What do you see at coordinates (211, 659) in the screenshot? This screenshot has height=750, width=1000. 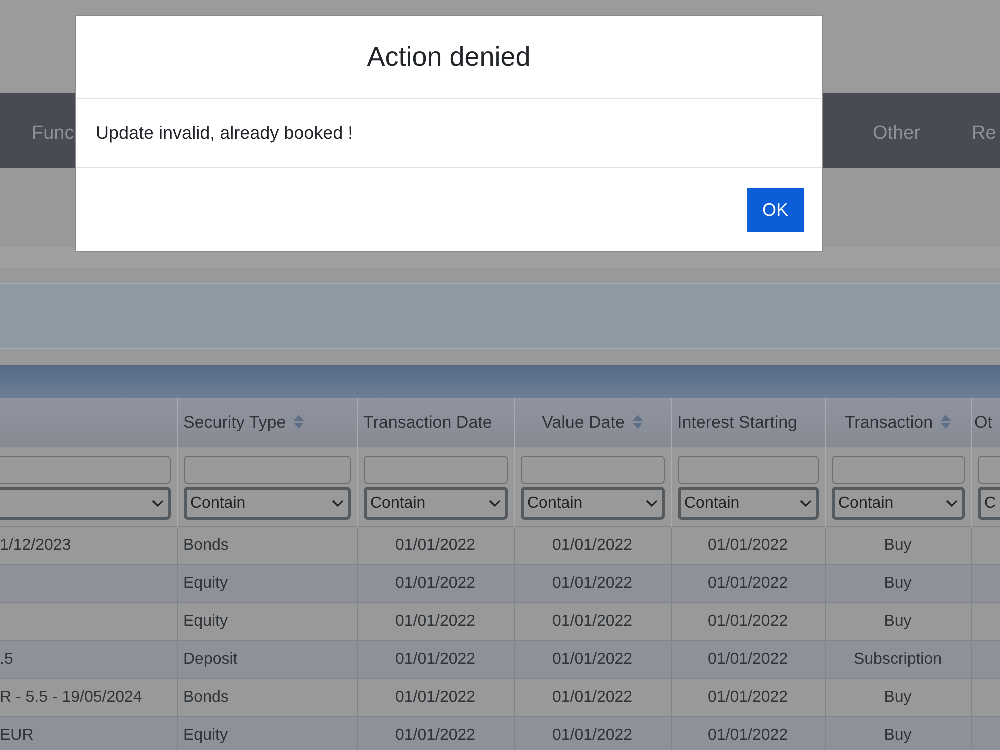 I see `table-cell: Deposit` at bounding box center [211, 659].